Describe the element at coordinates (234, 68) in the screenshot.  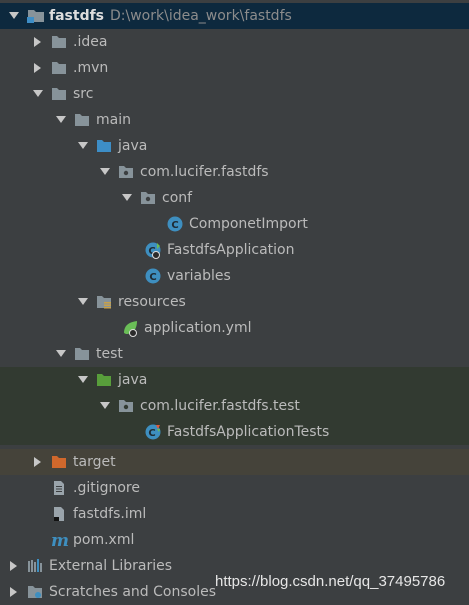
I see `tree-node-mvn: .mvn` at that location.